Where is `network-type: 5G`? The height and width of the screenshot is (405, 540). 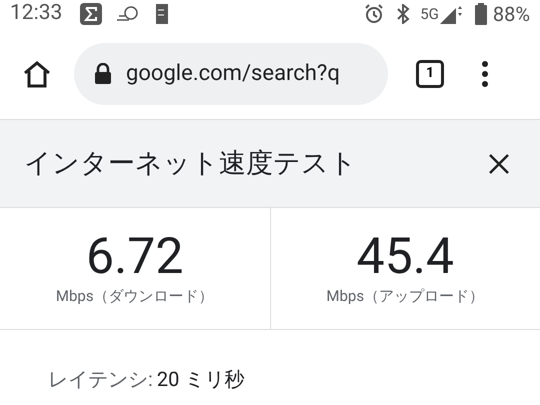
network-type: 5G is located at coordinates (429, 14).